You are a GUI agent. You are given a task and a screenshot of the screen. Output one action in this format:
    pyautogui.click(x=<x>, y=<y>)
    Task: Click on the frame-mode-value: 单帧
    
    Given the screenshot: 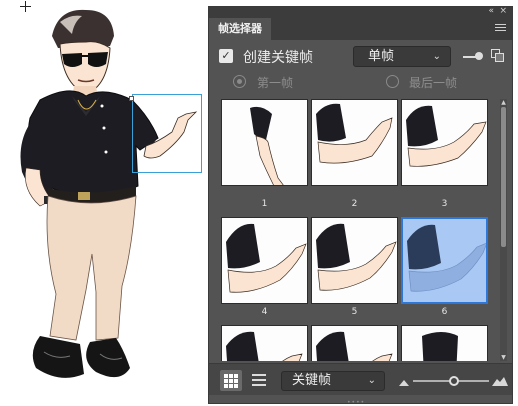 What is the action you would take?
    pyautogui.click(x=381, y=56)
    